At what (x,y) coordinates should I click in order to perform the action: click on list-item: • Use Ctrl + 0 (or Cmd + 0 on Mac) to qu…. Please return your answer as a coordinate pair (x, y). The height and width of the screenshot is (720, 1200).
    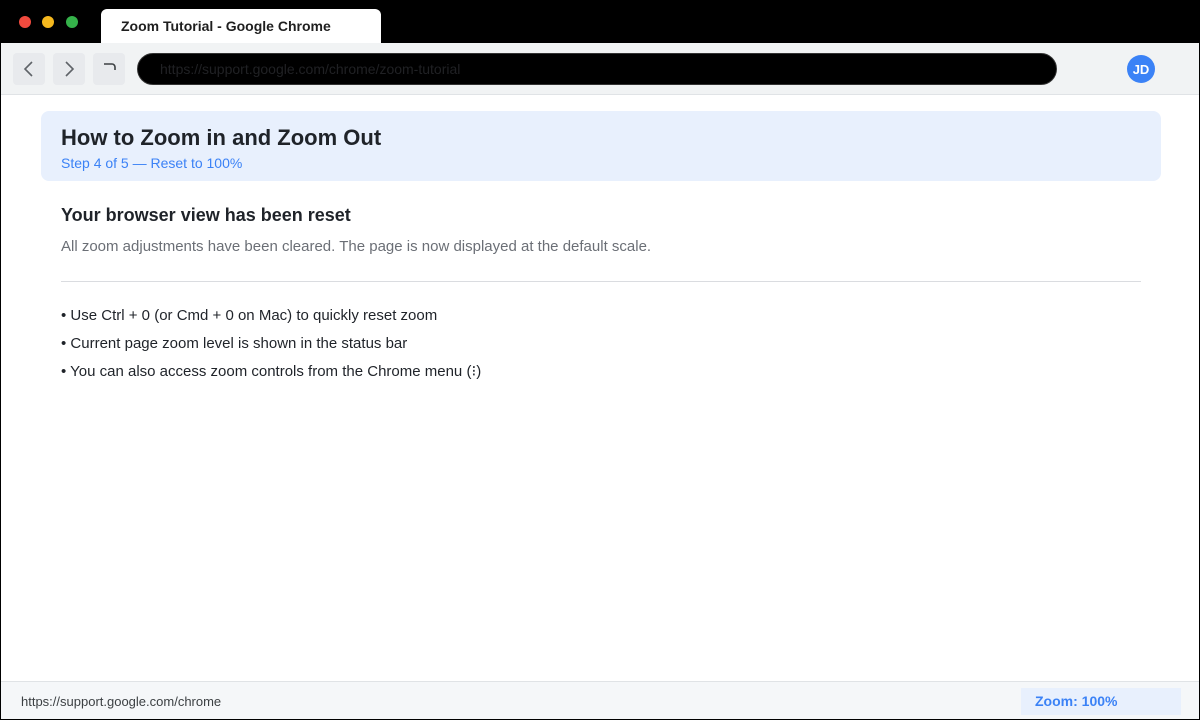
    Looking at the image, I should click on (249, 315).